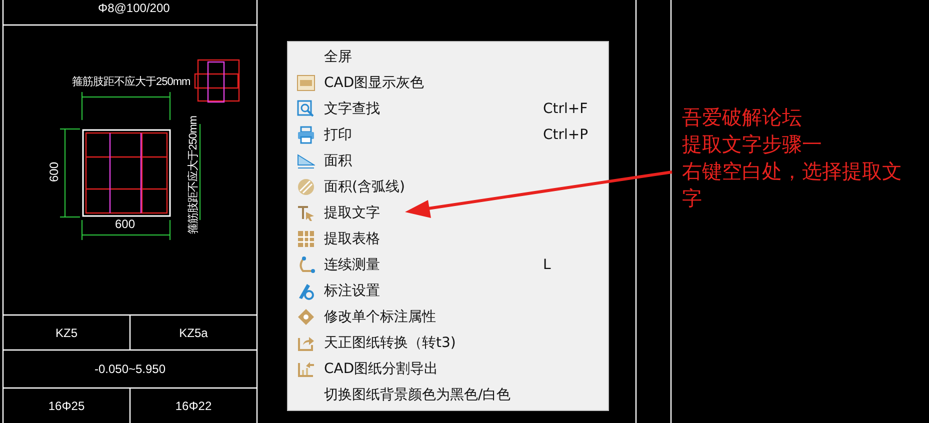  Describe the element at coordinates (448, 57) in the screenshot. I see `menu-item: 全屏` at that location.